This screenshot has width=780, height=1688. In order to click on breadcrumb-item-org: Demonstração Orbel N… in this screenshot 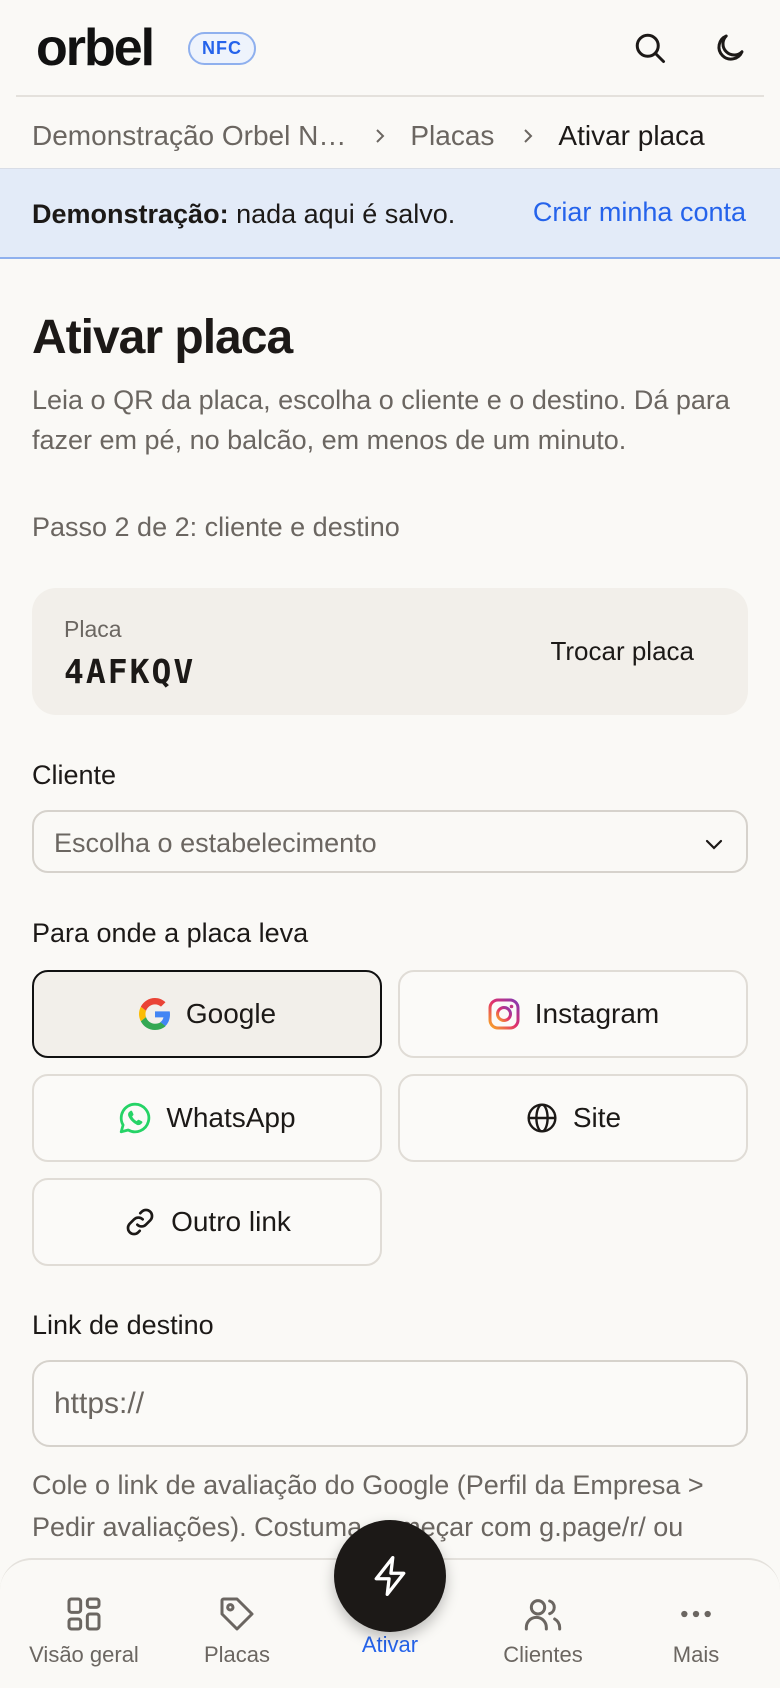, I will do `click(189, 136)`.